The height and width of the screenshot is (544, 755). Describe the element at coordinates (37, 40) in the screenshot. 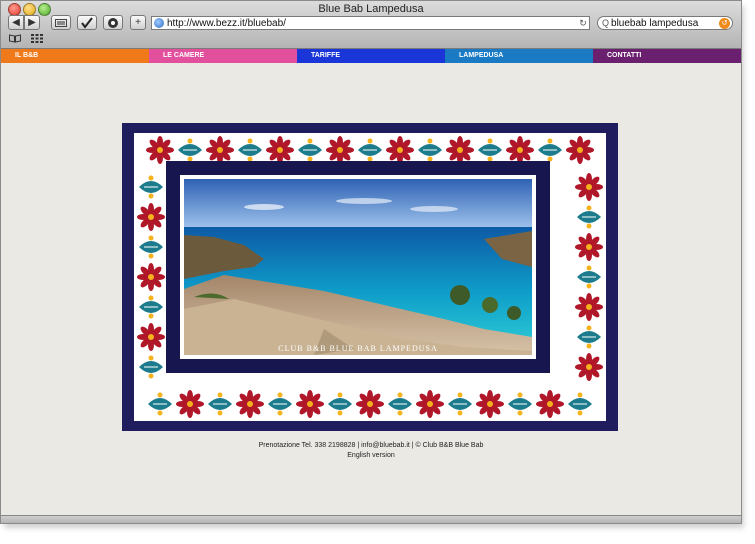

I see `top-sites-grid-icon` at that location.